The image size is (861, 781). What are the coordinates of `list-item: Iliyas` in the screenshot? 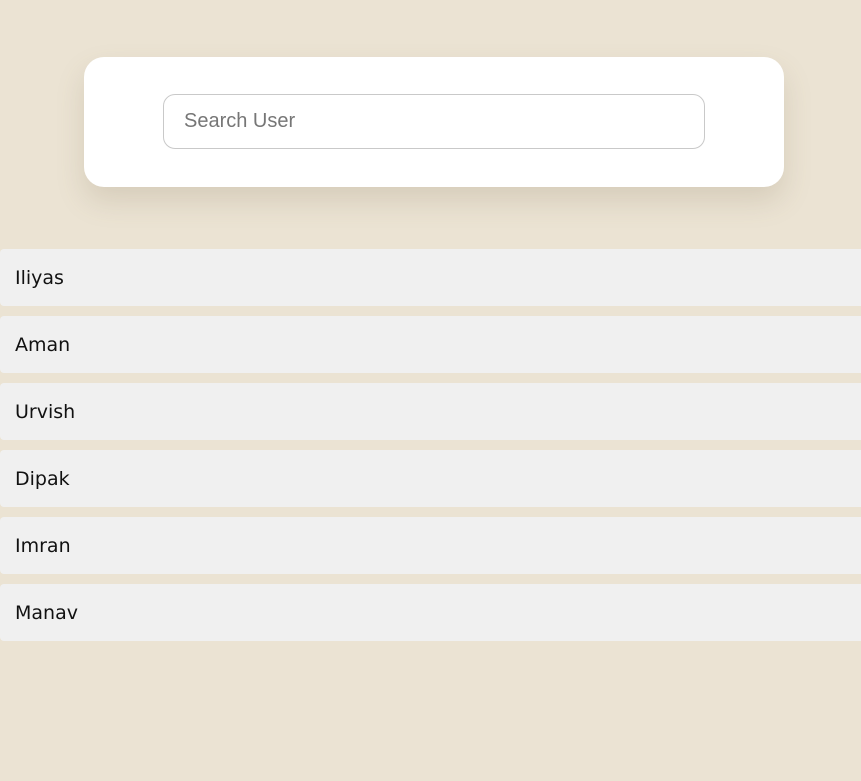 It's located at (430, 277).